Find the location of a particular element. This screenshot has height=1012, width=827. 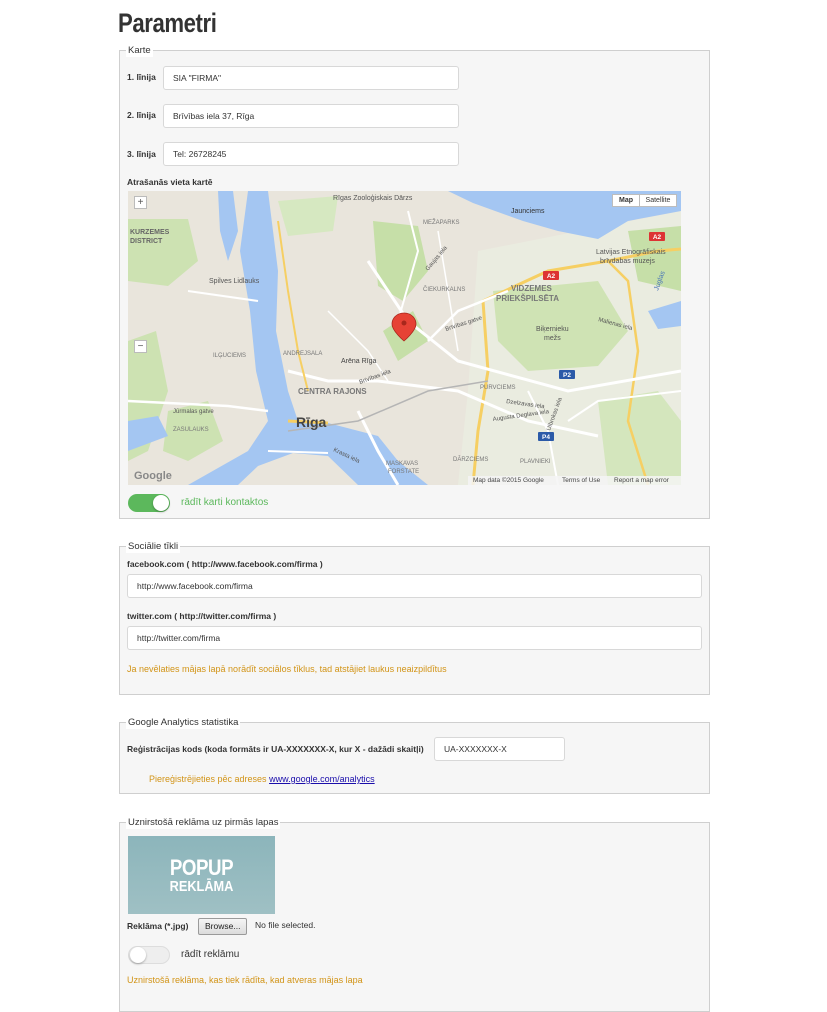

map-label-arena: Arēna Rīga is located at coordinates (359, 361).